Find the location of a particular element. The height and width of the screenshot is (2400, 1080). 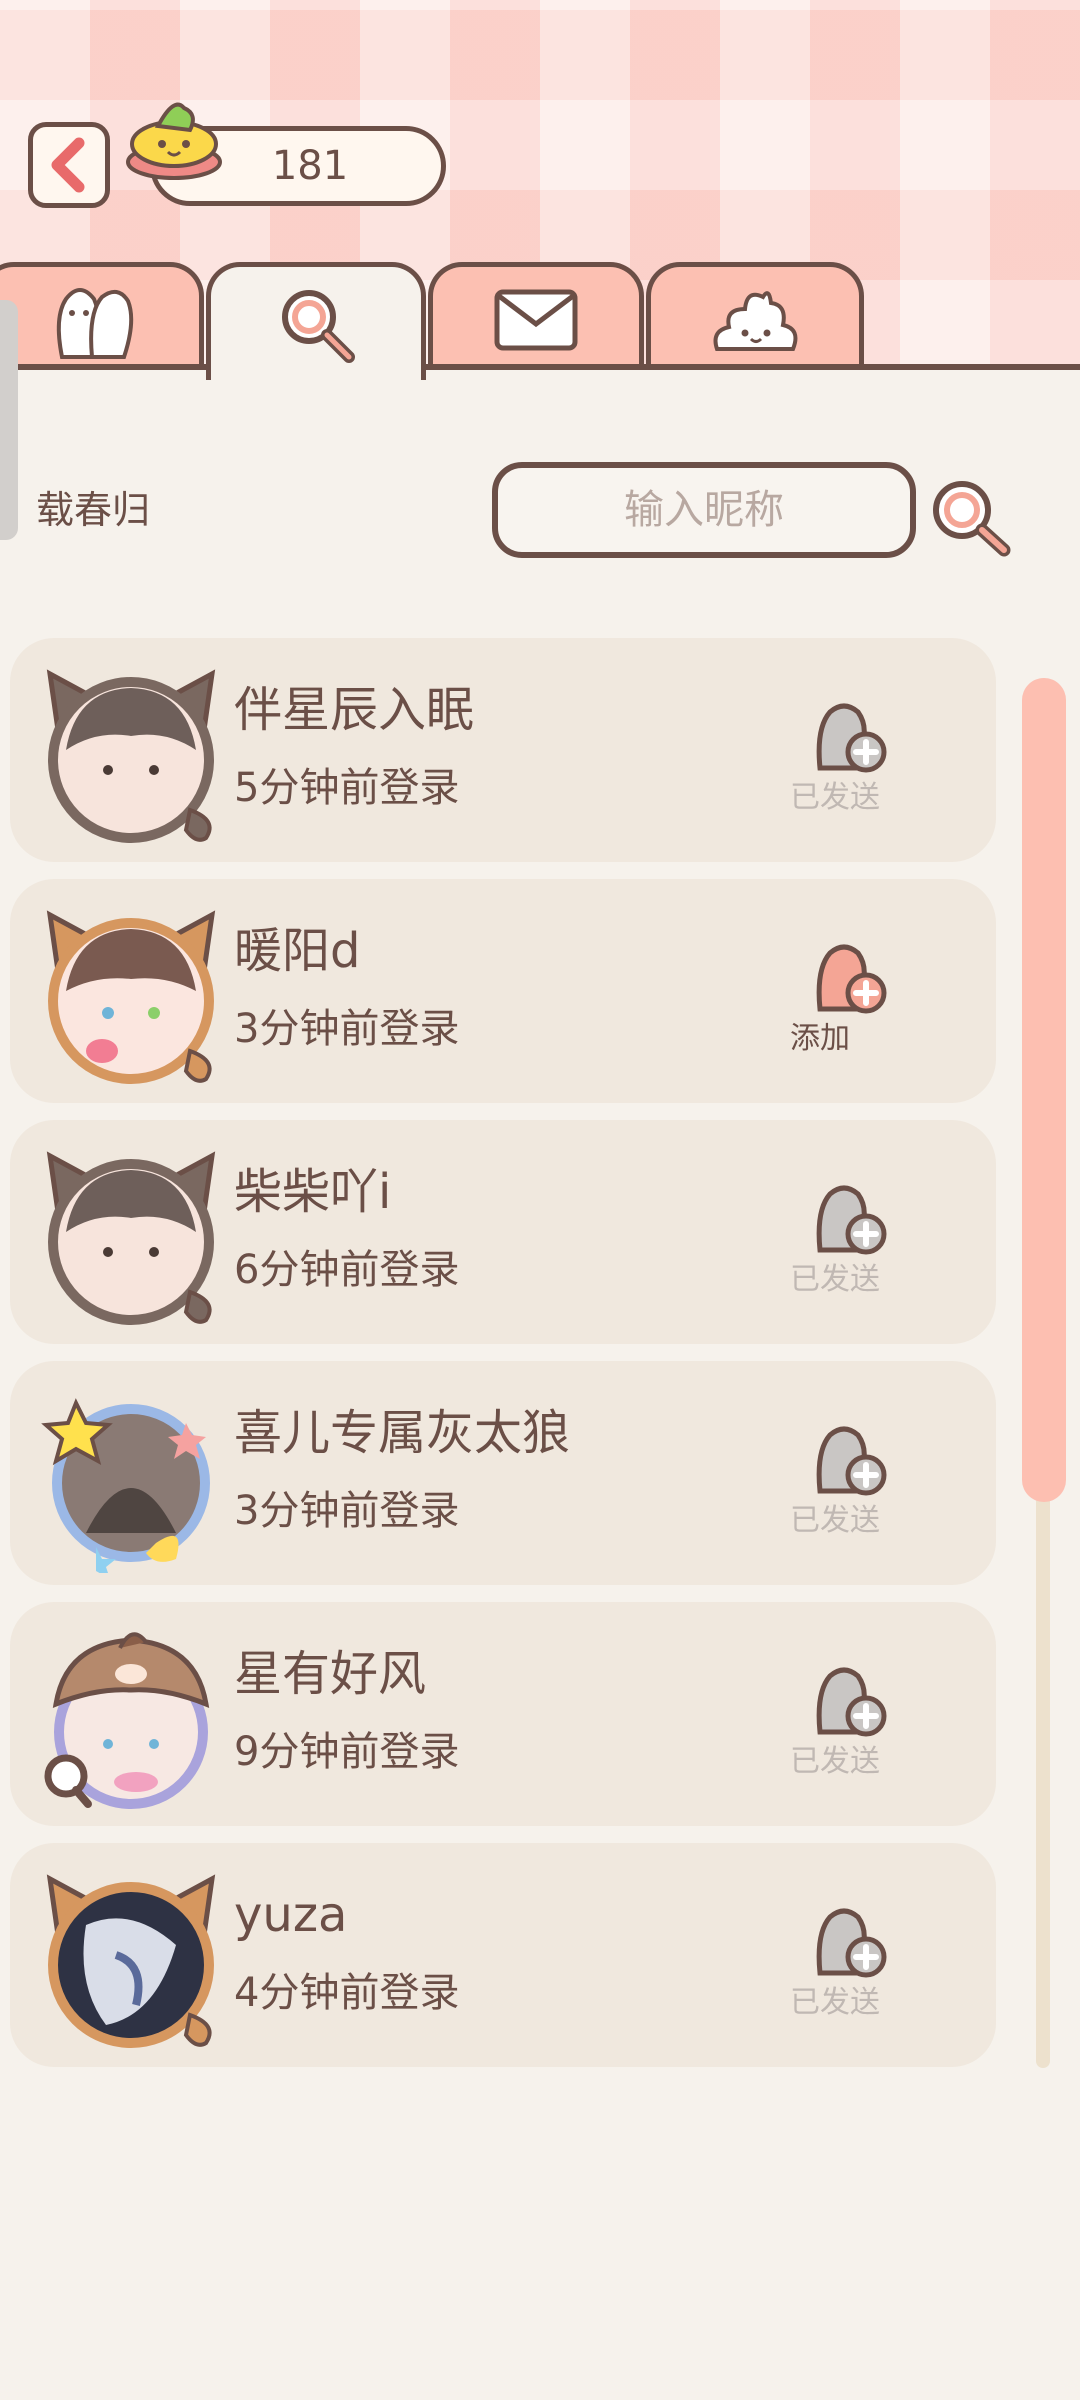

scrollbar-thumb is located at coordinates (1044, 1090).